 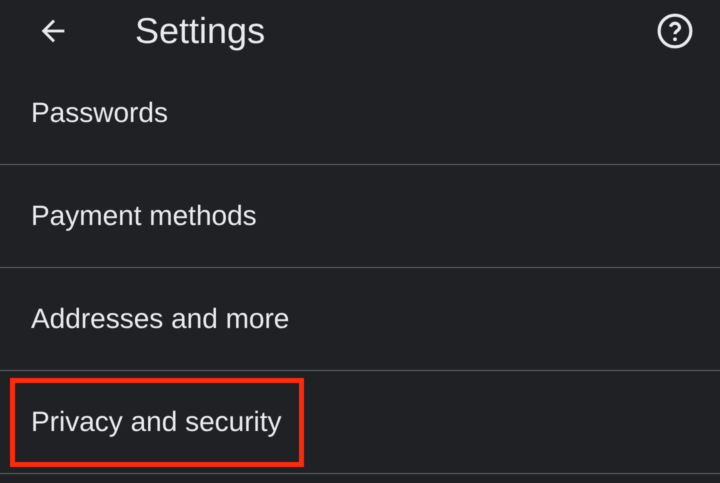 I want to click on help-button, so click(x=675, y=31).